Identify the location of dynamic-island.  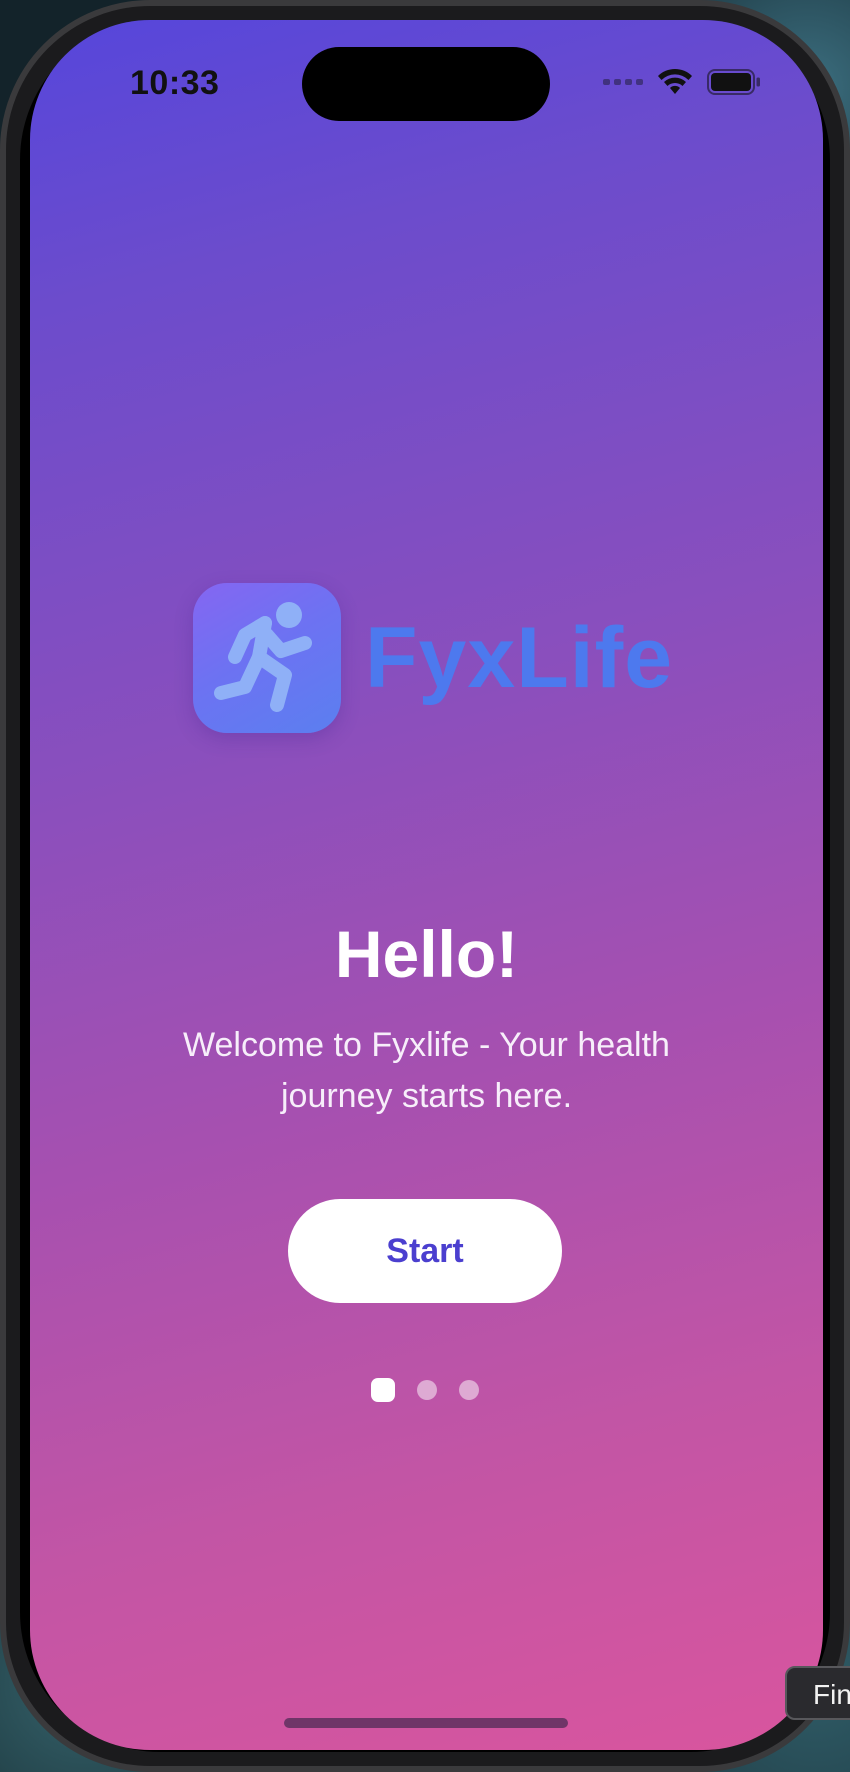
(426, 84).